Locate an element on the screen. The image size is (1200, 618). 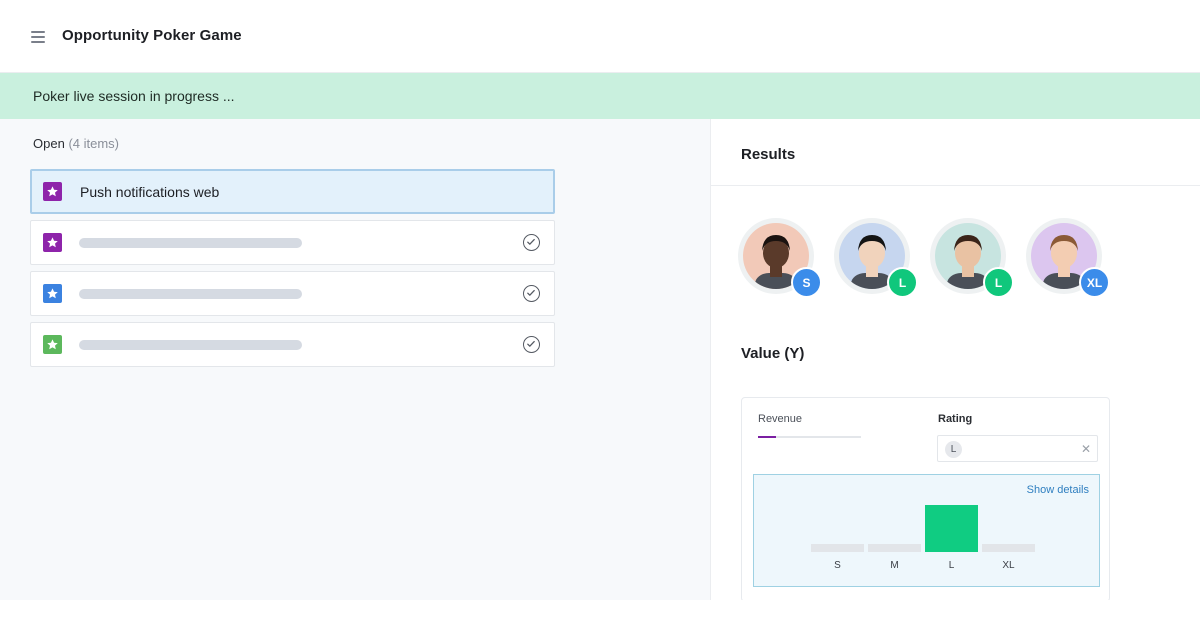
bottom-fade is located at coordinates (600, 609).